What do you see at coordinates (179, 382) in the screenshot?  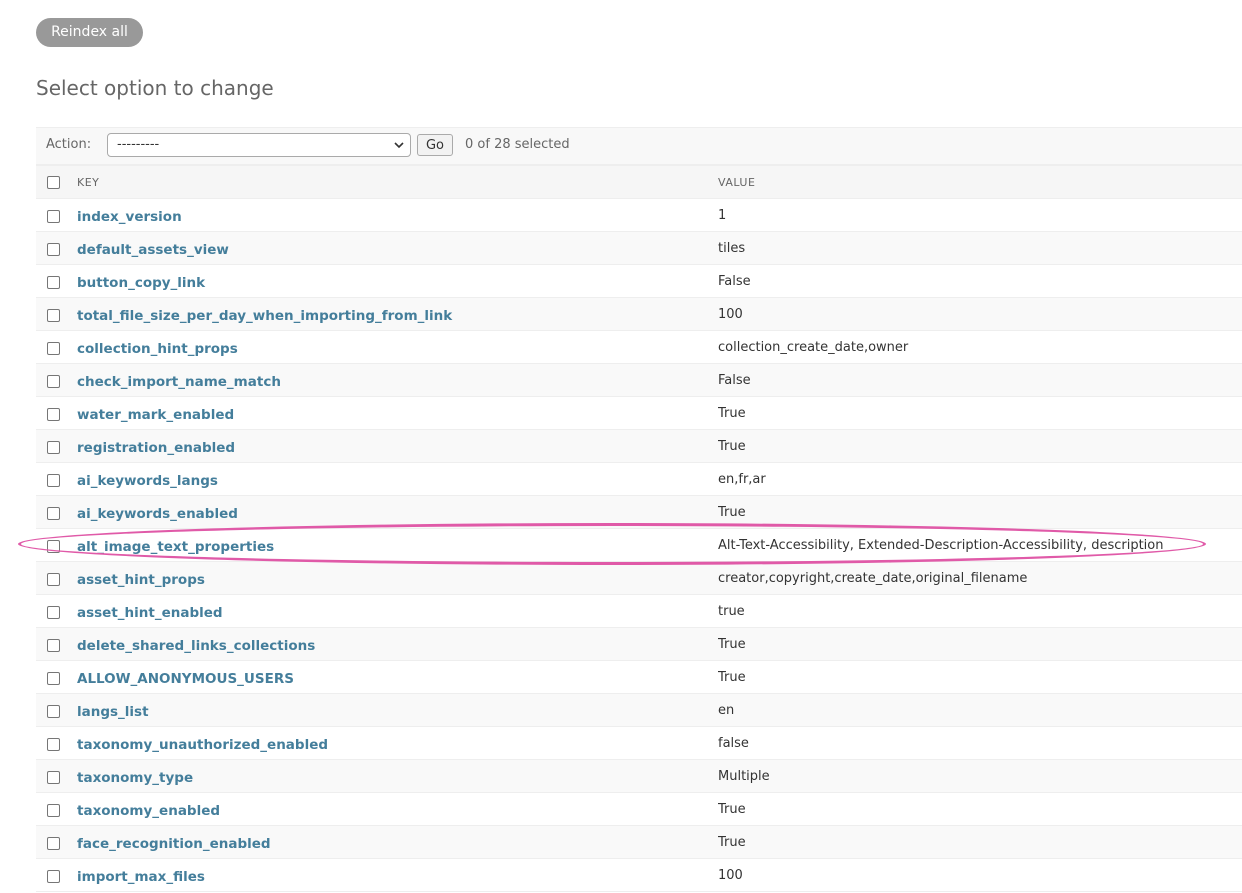 I see `option-key-link: check_import_name_match` at bounding box center [179, 382].